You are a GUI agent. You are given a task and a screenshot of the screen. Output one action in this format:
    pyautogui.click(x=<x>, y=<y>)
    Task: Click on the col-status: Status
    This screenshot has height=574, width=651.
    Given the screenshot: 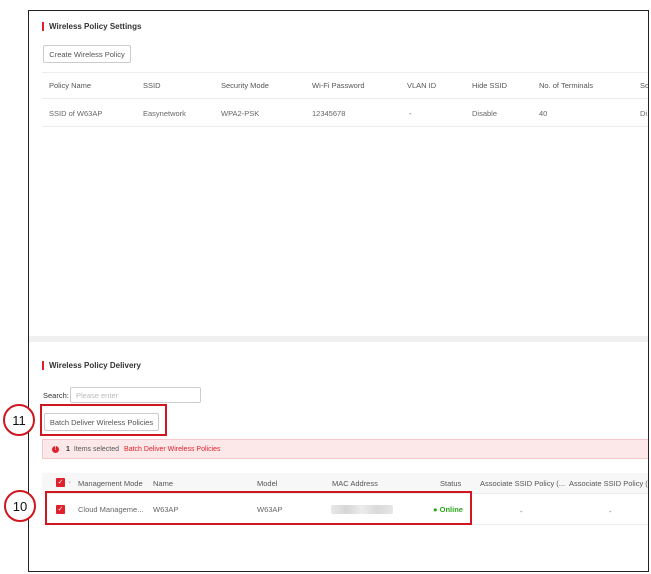 What is the action you would take?
    pyautogui.click(x=450, y=483)
    